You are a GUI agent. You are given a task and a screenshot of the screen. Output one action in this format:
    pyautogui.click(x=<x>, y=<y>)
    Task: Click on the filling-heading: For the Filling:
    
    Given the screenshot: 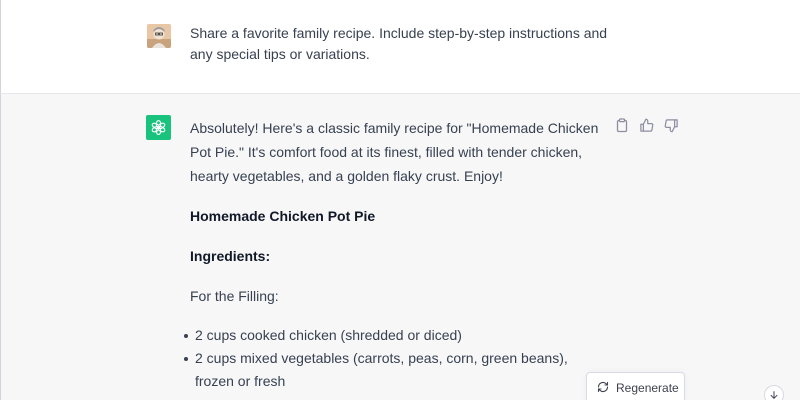 What is the action you would take?
    pyautogui.click(x=234, y=296)
    